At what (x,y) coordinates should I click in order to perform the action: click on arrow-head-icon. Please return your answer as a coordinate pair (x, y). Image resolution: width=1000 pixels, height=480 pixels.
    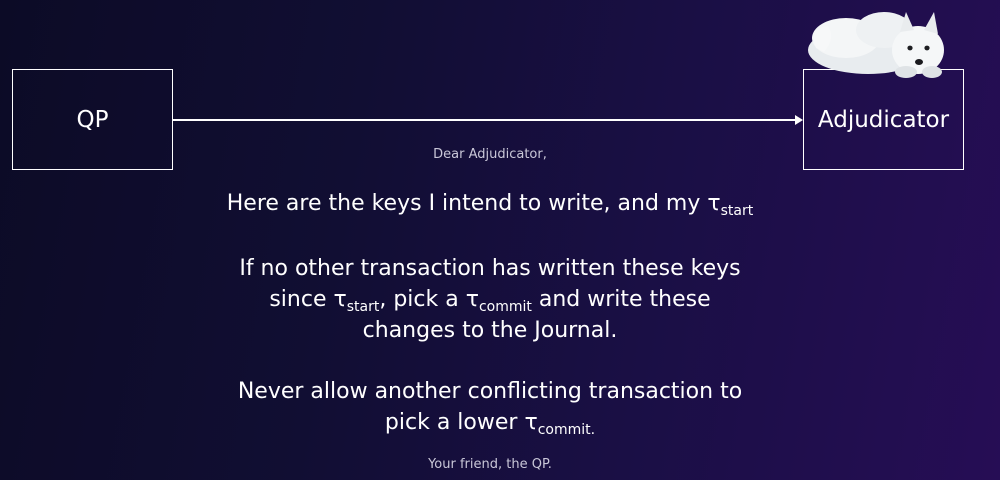
    Looking at the image, I should click on (799, 120).